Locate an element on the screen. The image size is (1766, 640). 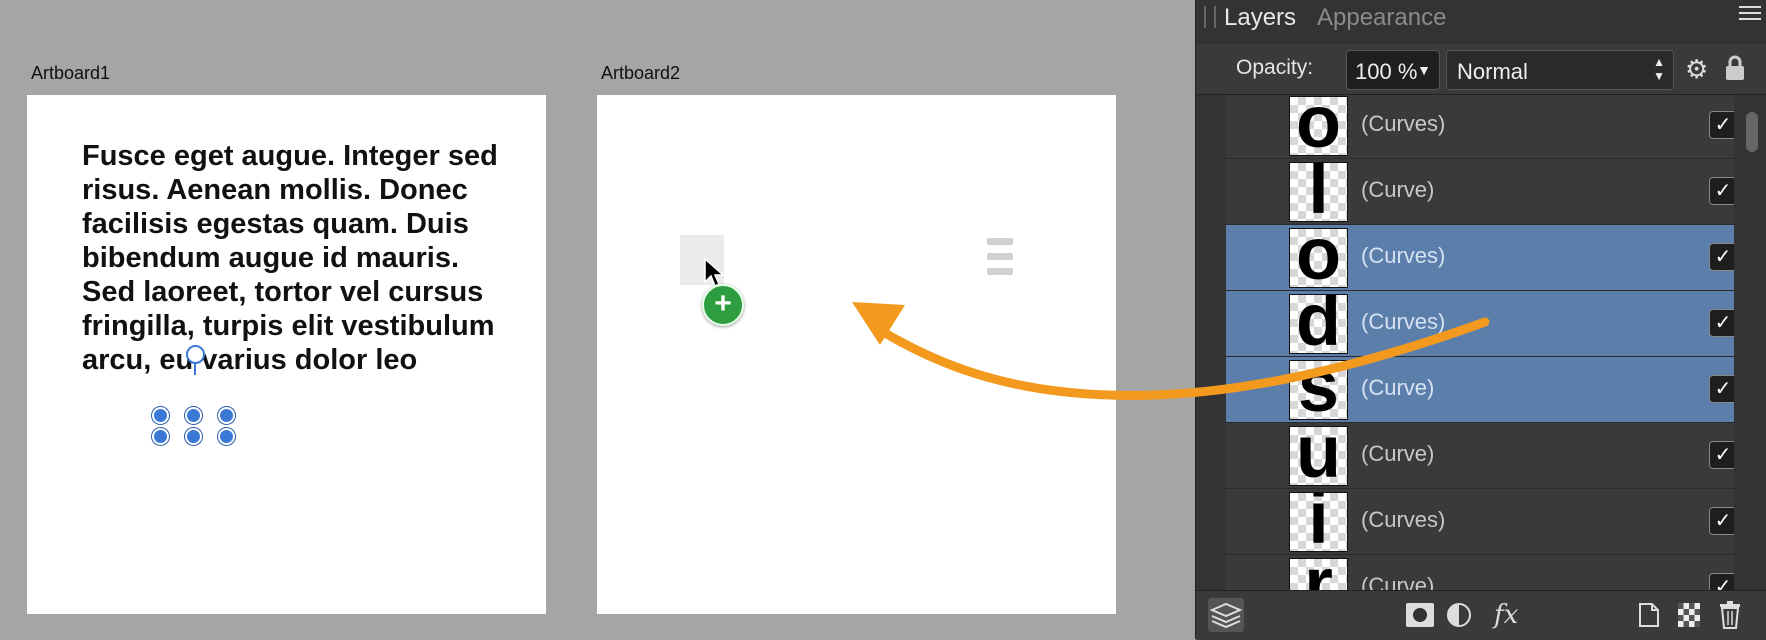
trash-icon is located at coordinates (1730, 615).